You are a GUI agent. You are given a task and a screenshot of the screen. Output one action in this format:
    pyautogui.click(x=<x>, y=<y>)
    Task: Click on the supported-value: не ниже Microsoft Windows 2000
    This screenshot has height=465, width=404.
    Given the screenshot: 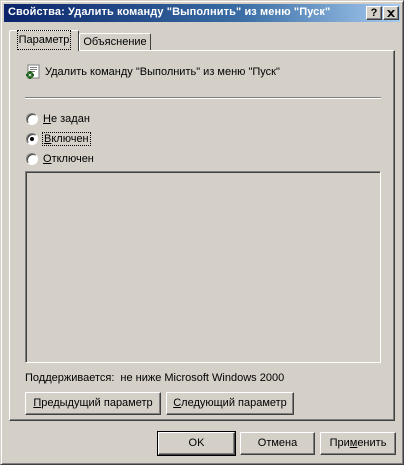 What is the action you would take?
    pyautogui.click(x=202, y=378)
    